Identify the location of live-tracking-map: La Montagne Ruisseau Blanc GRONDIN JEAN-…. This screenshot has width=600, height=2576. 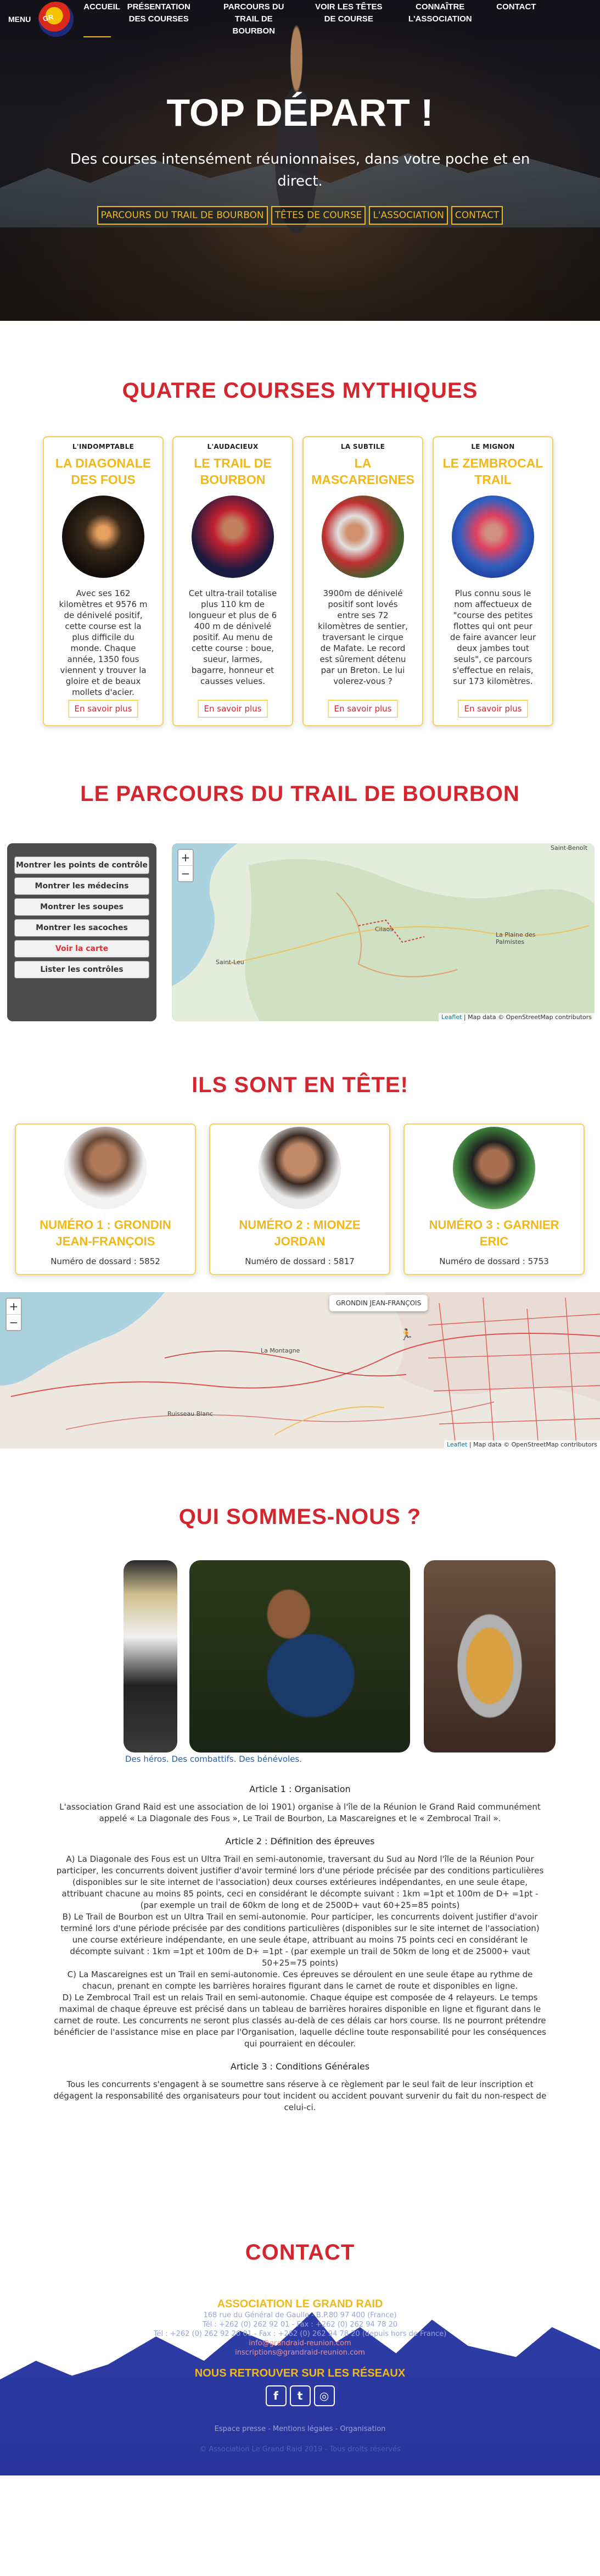
(300, 1370).